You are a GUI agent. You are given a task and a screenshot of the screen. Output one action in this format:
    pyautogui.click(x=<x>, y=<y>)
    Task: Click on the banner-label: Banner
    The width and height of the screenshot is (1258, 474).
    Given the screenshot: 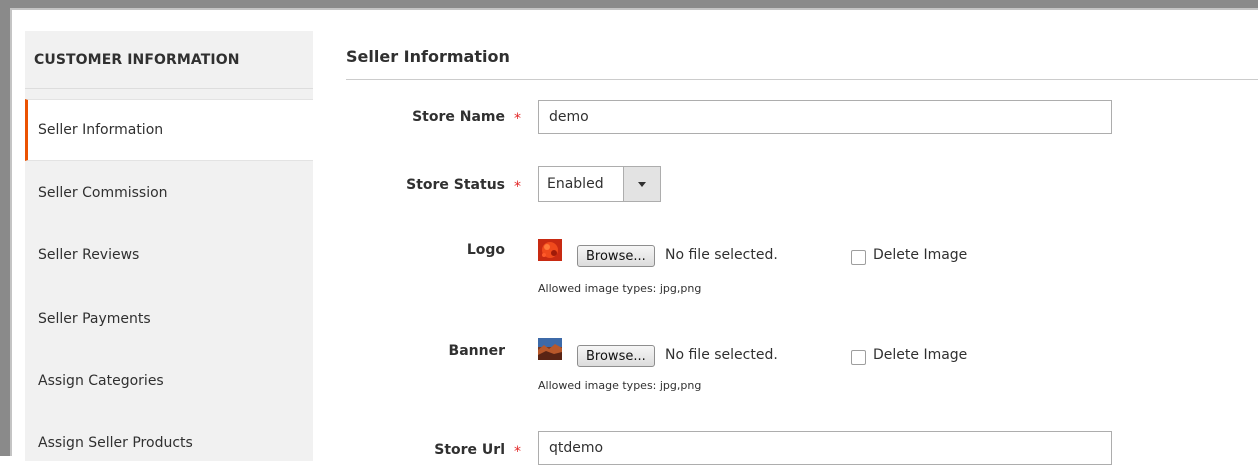 What is the action you would take?
    pyautogui.click(x=476, y=351)
    